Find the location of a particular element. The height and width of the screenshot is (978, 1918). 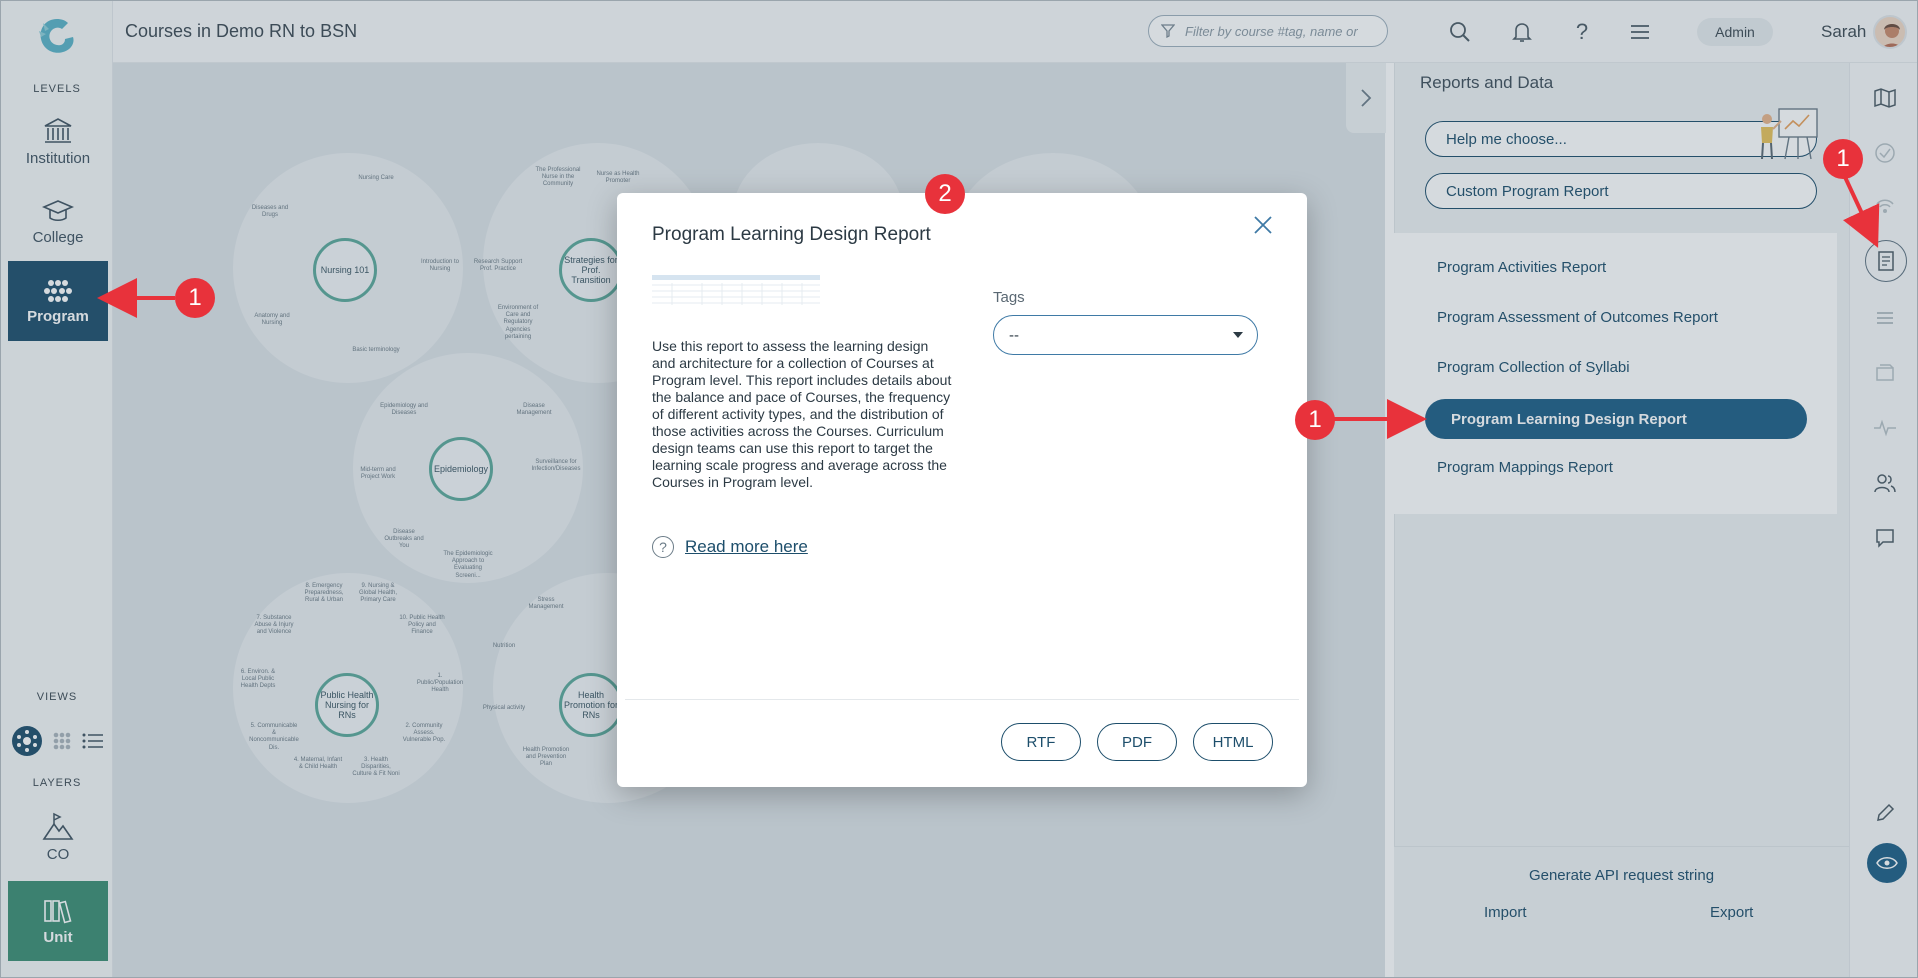

nav-college: College is located at coordinates (58, 221).